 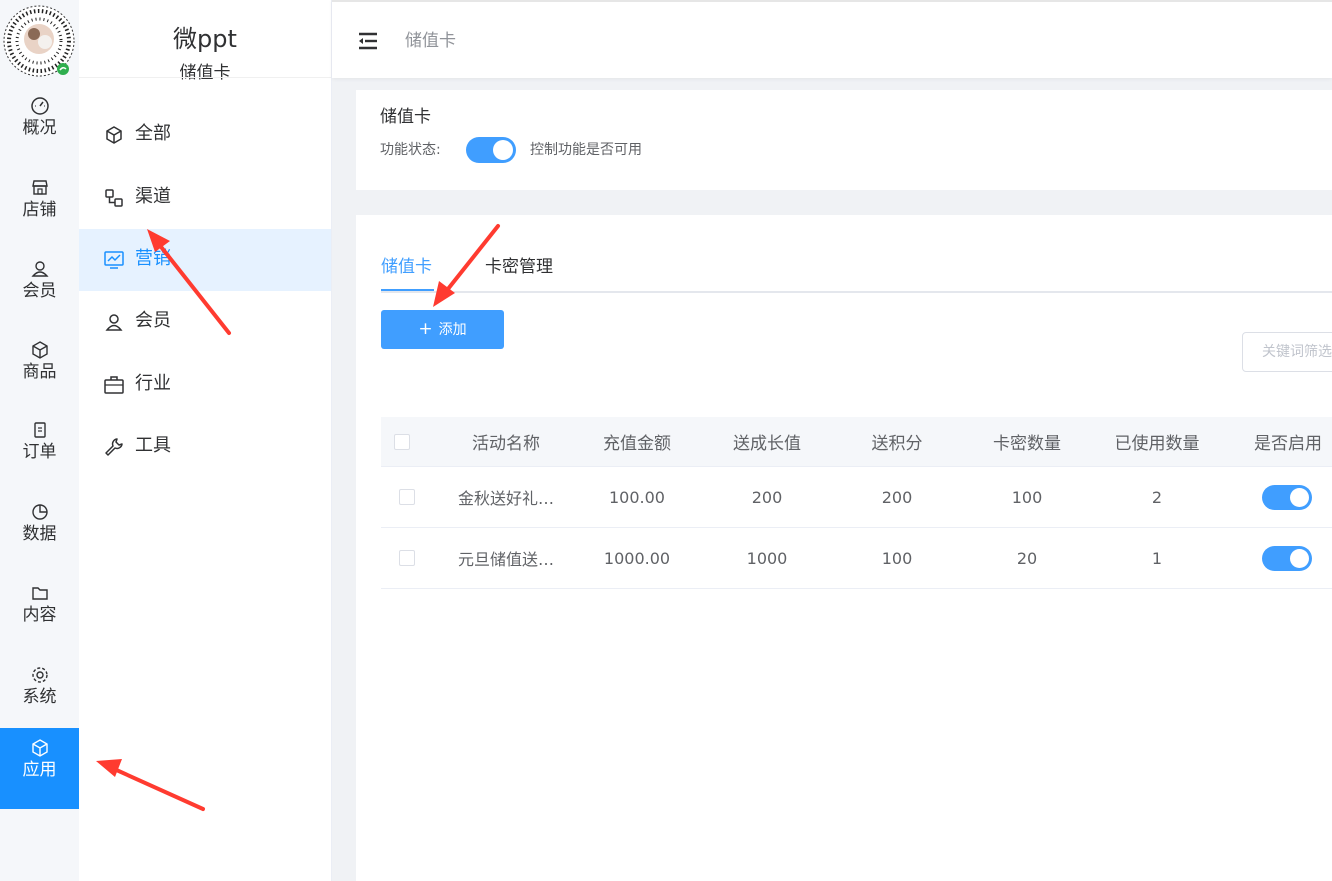 What do you see at coordinates (897, 444) in the screenshot?
I see `column-header: 送积分` at bounding box center [897, 444].